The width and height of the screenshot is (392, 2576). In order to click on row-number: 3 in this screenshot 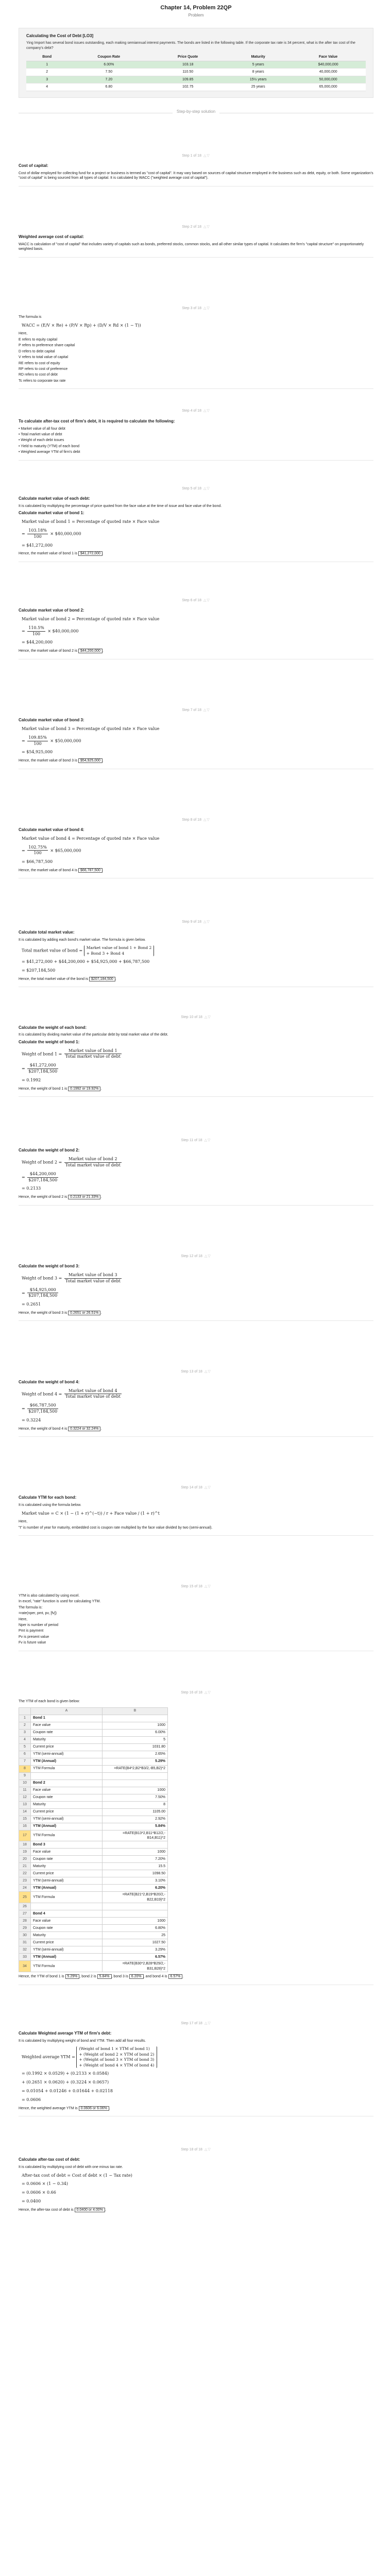, I will do `click(25, 1732)`.